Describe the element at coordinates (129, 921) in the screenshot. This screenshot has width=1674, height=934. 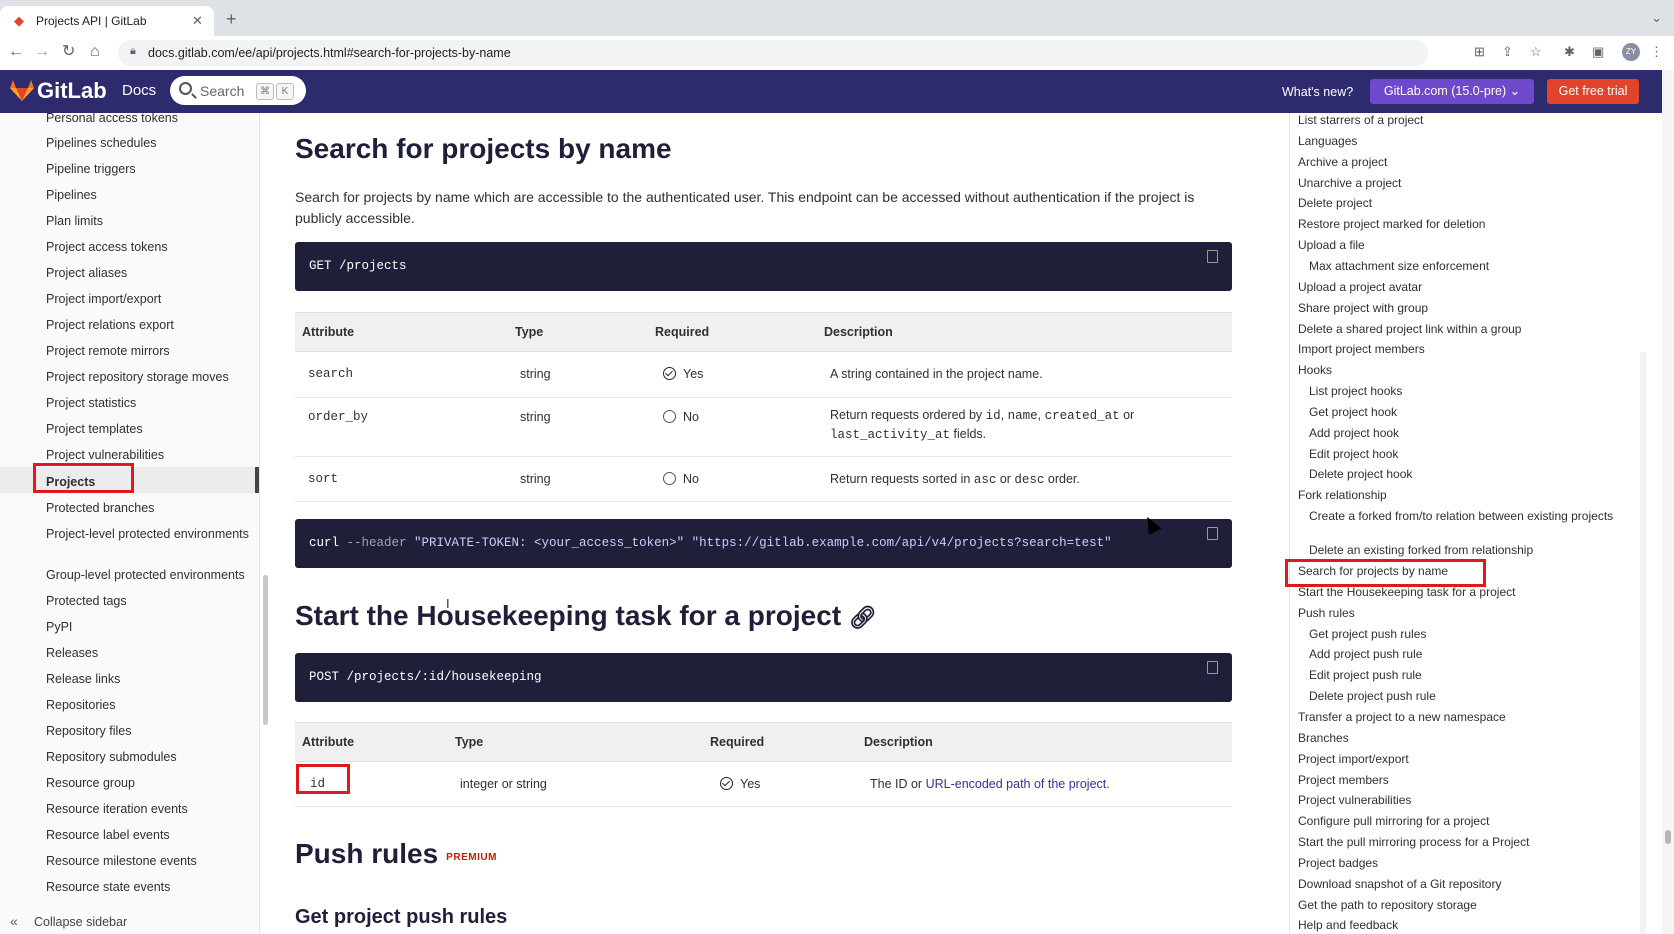
I see `collapse-sidebar-button: « Collapse sidebar` at that location.